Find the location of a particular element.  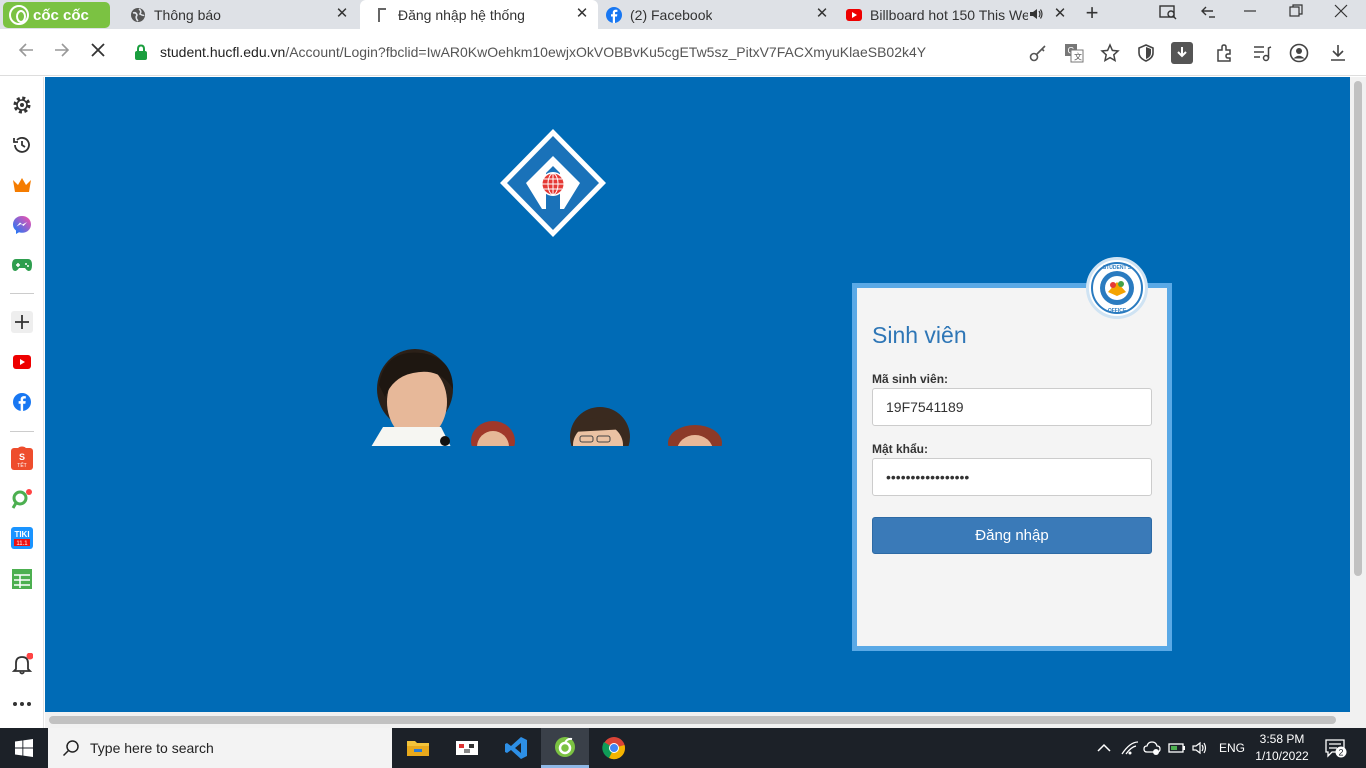

tab-thong-bao: Thông báo ✕ is located at coordinates (237, 14).